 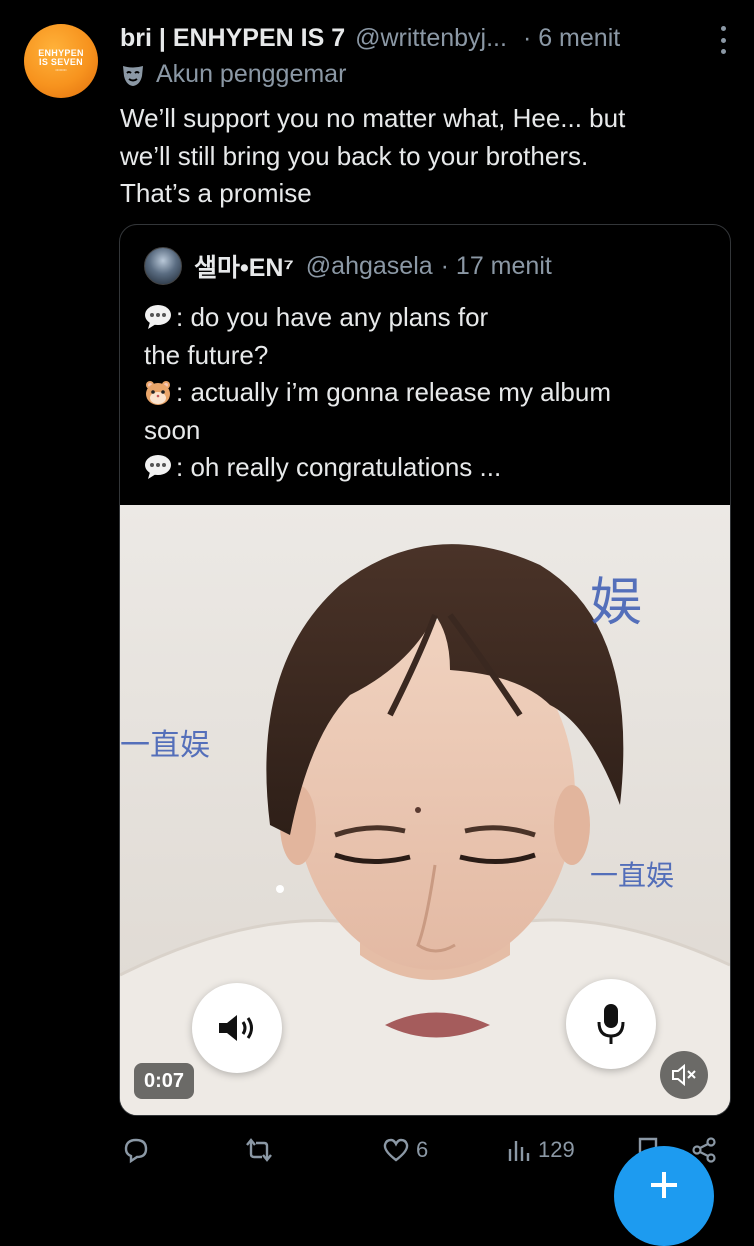 I want to click on retweet-button, so click(x=262, y=1150).